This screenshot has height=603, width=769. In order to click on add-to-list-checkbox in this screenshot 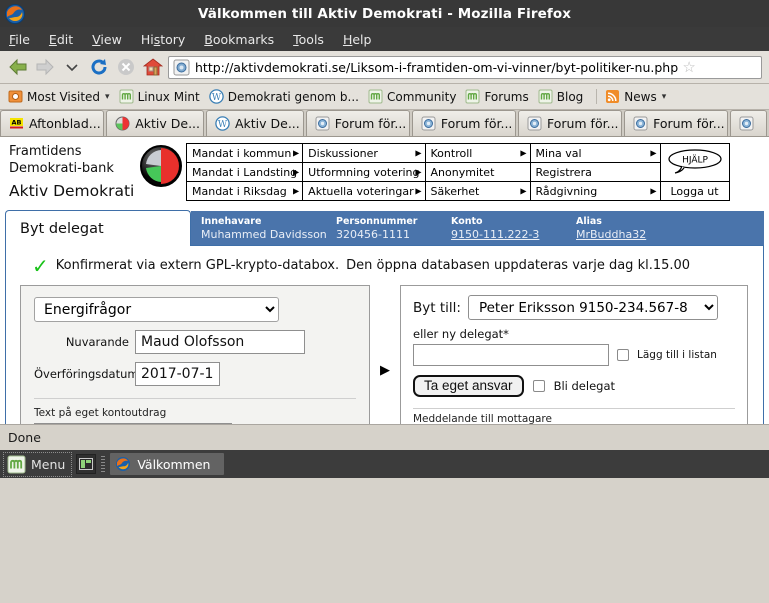, I will do `click(623, 355)`.